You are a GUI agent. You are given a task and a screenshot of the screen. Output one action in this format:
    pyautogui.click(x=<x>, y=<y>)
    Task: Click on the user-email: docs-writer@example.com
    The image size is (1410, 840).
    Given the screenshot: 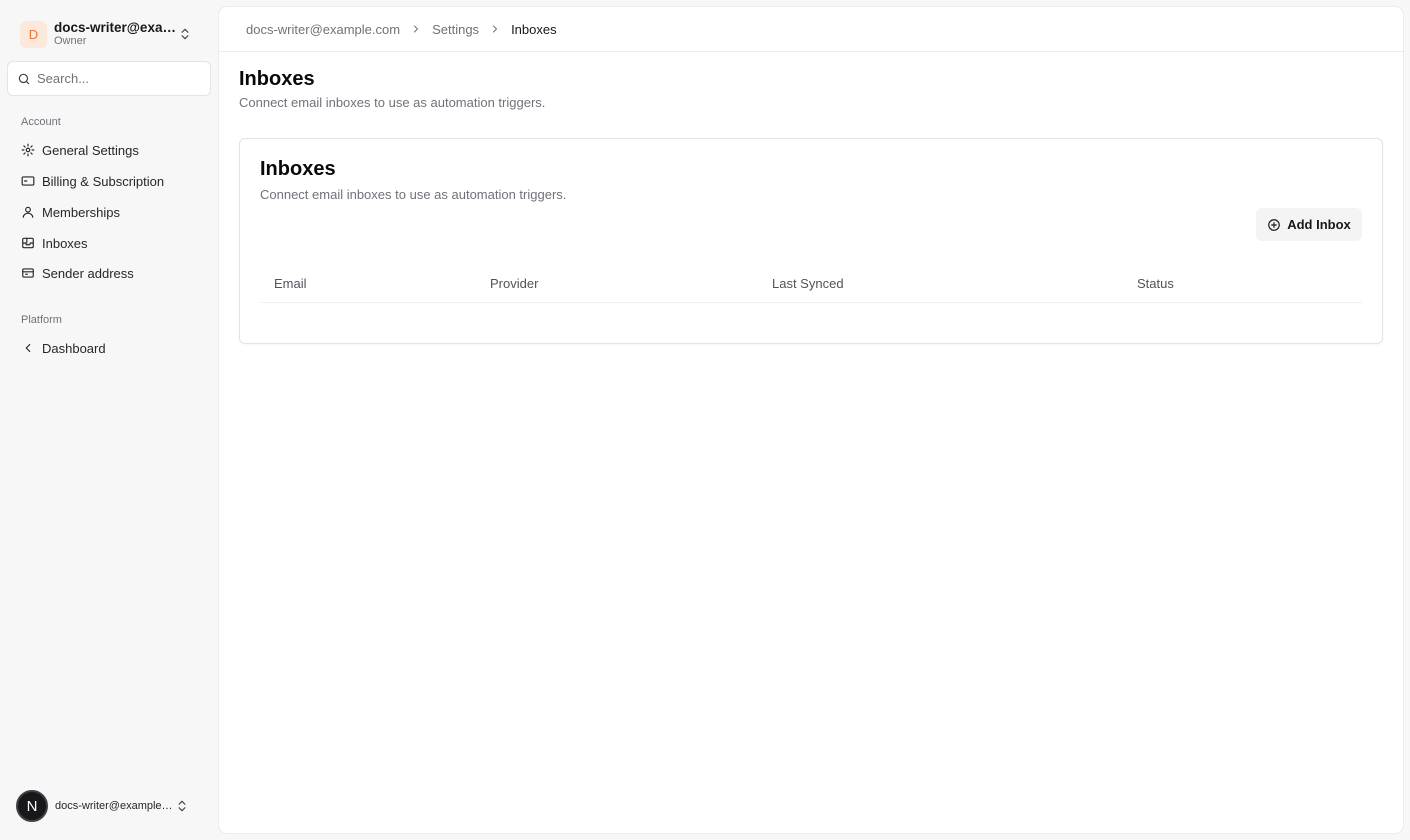 What is the action you would take?
    pyautogui.click(x=115, y=806)
    